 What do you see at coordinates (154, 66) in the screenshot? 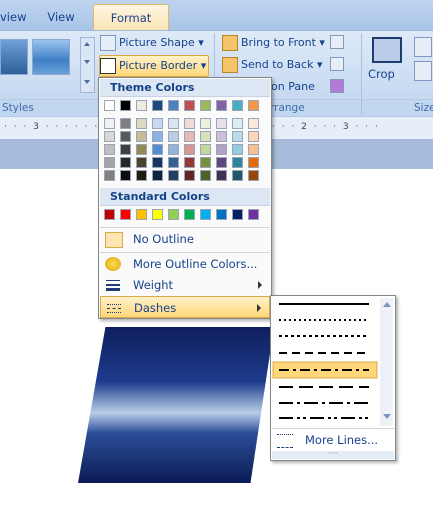
I see `picture-border-button: Picture Border ▾` at bounding box center [154, 66].